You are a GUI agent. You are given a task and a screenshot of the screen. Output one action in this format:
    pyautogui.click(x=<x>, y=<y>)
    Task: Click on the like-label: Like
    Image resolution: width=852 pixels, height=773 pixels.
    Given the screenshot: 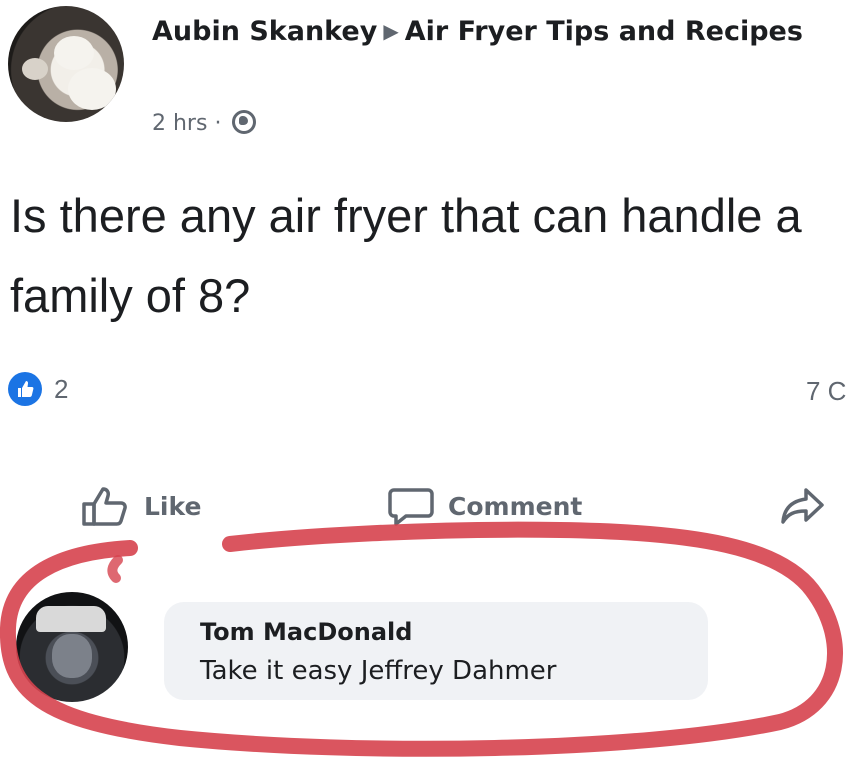 What is the action you would take?
    pyautogui.click(x=173, y=506)
    